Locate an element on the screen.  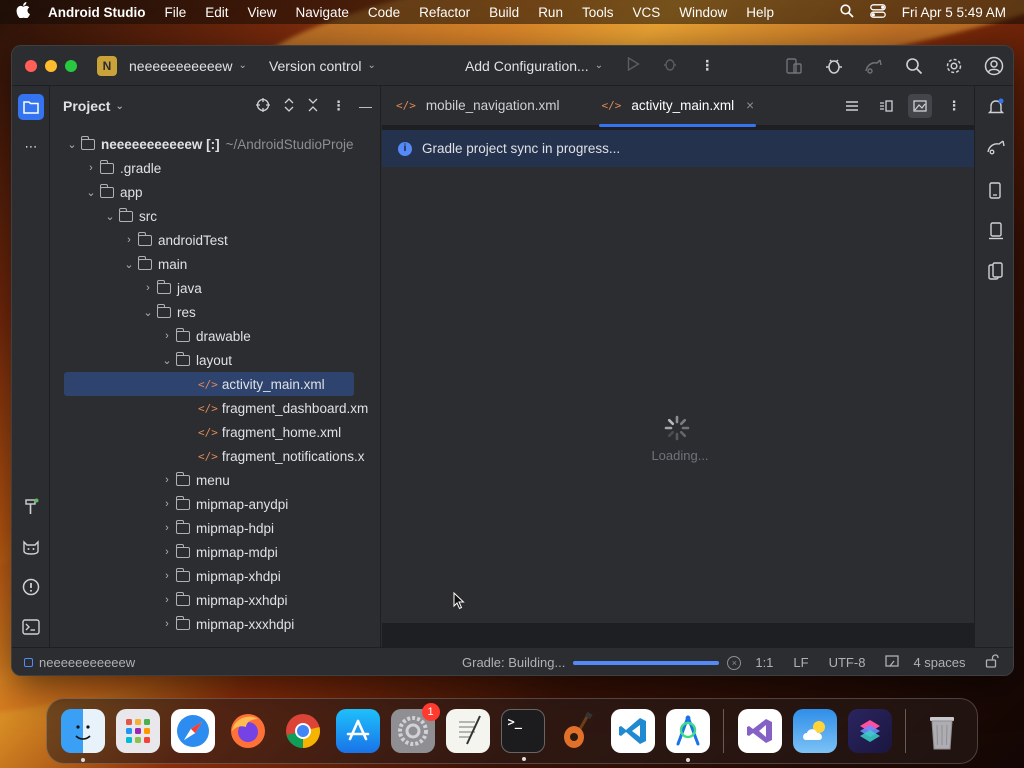
expand-all-icon is located at coordinates (289, 106).